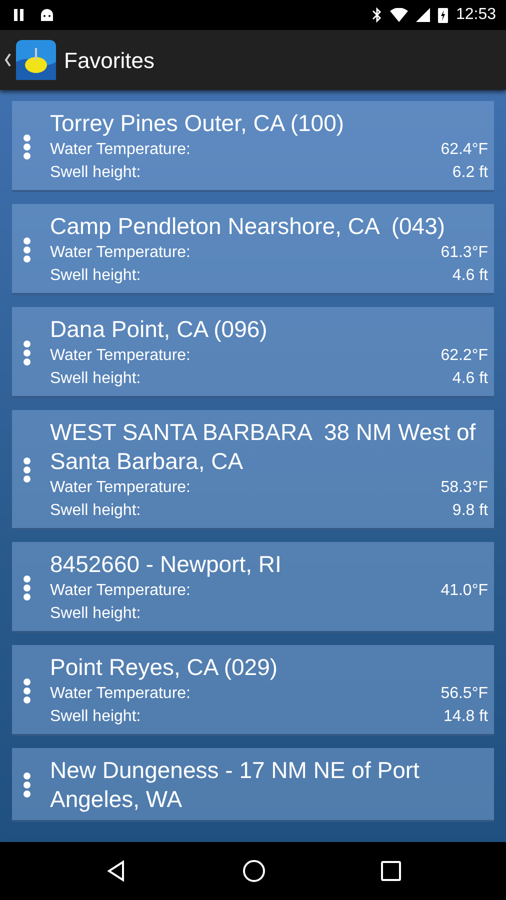 The image size is (506, 900). I want to click on home-icon, so click(254, 871).